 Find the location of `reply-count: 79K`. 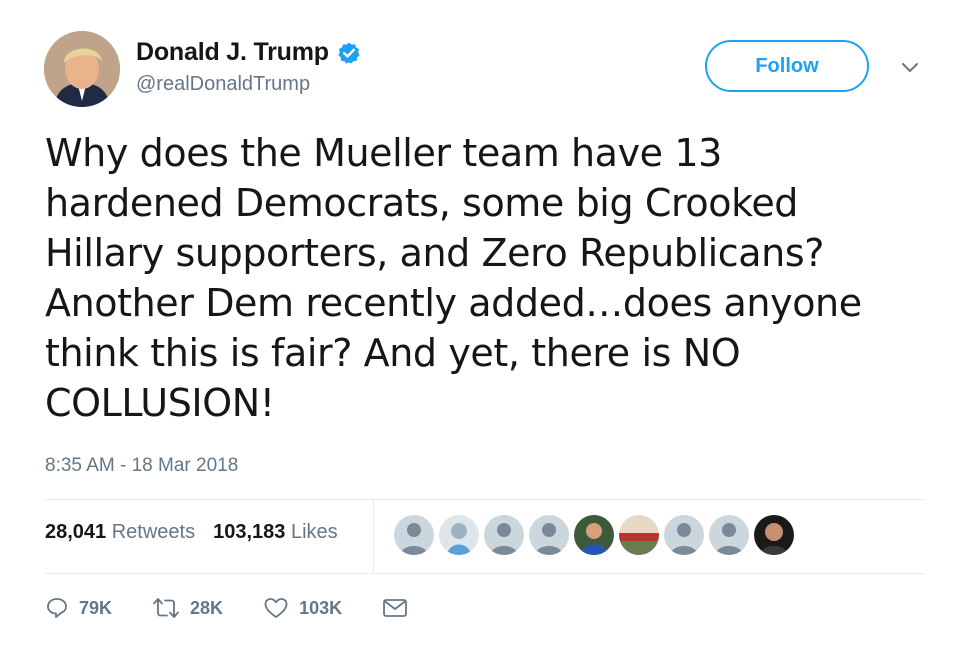

reply-count: 79K is located at coordinates (96, 607).